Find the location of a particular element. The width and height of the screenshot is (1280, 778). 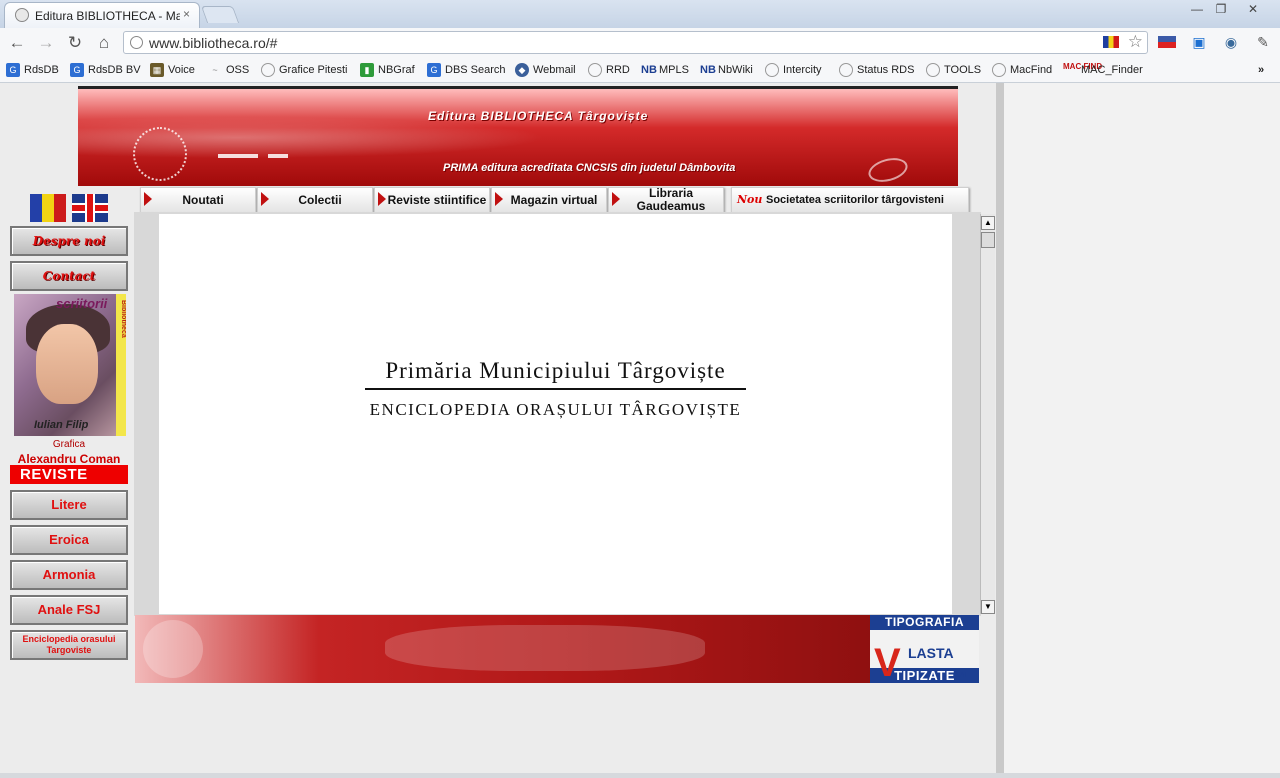

tab-close-icon: × is located at coordinates (186, 14).